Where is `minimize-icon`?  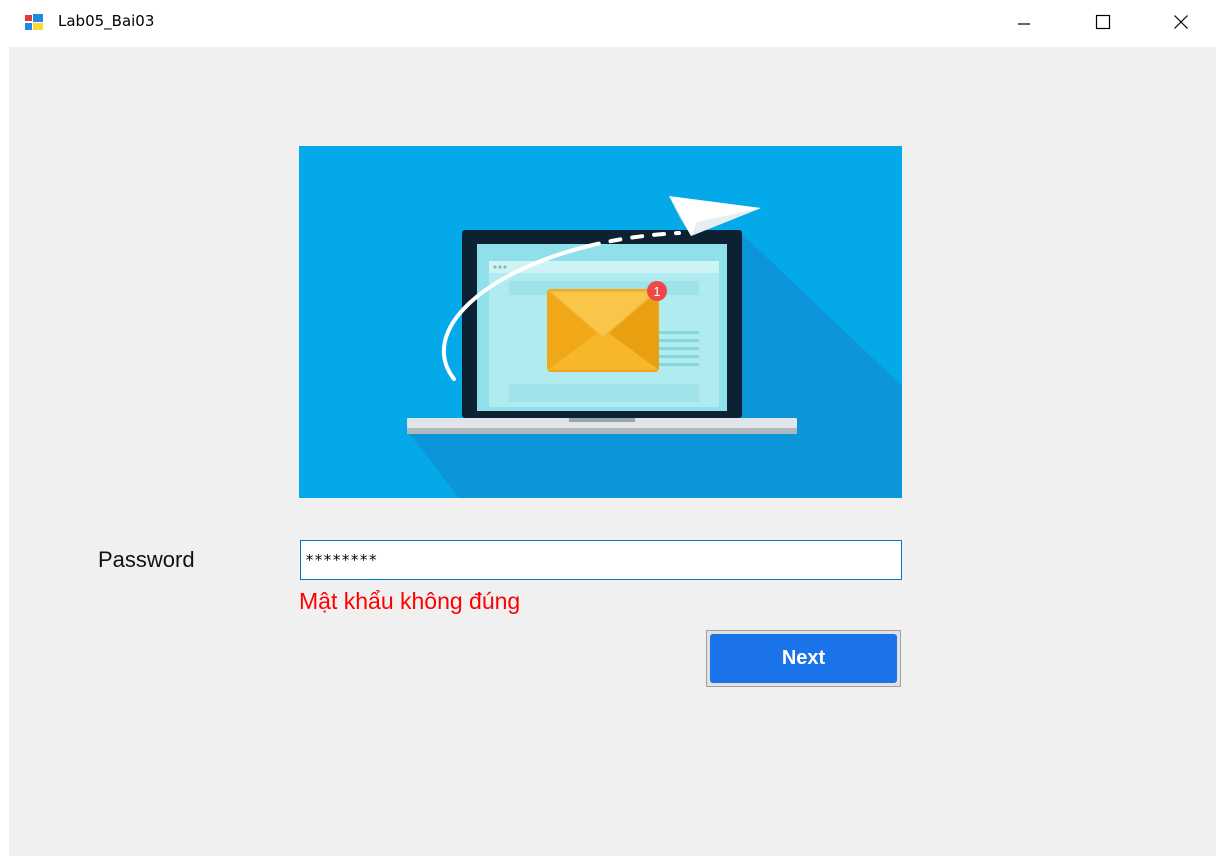
minimize-icon is located at coordinates (1024, 24).